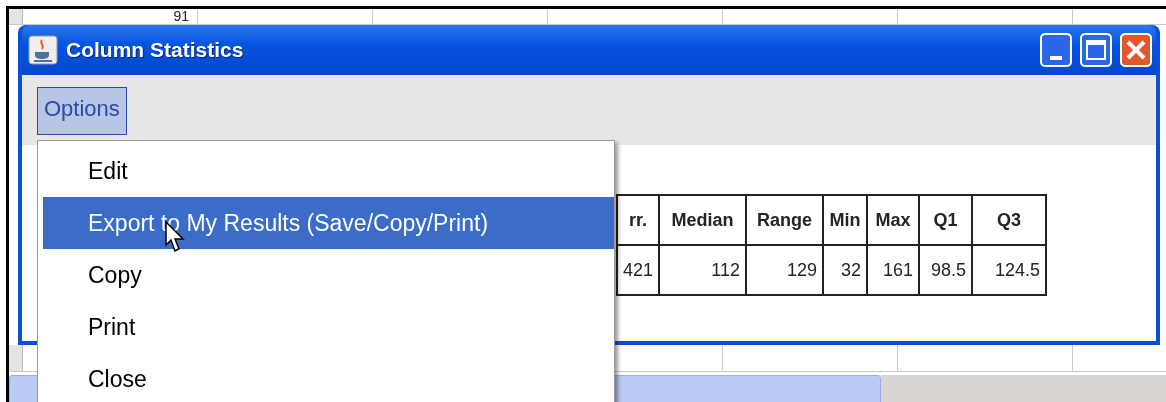 This screenshot has width=1166, height=402. Describe the element at coordinates (328, 327) in the screenshot. I see `menu-item: Print` at that location.